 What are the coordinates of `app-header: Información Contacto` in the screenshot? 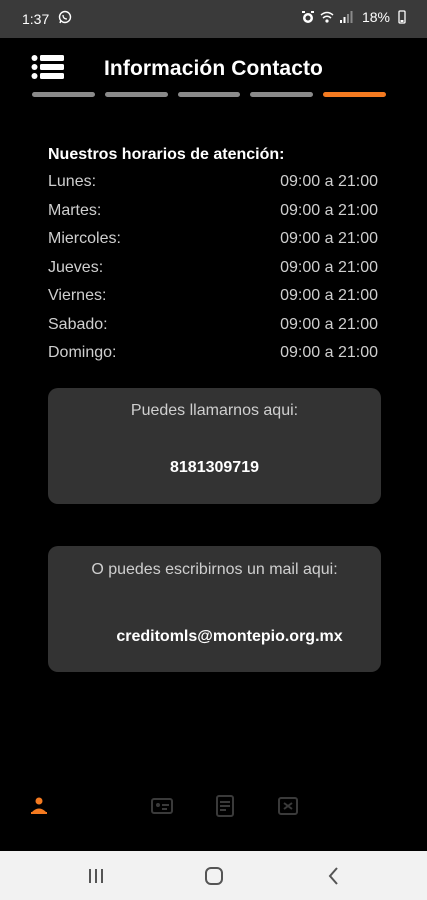 It's located at (213, 73).